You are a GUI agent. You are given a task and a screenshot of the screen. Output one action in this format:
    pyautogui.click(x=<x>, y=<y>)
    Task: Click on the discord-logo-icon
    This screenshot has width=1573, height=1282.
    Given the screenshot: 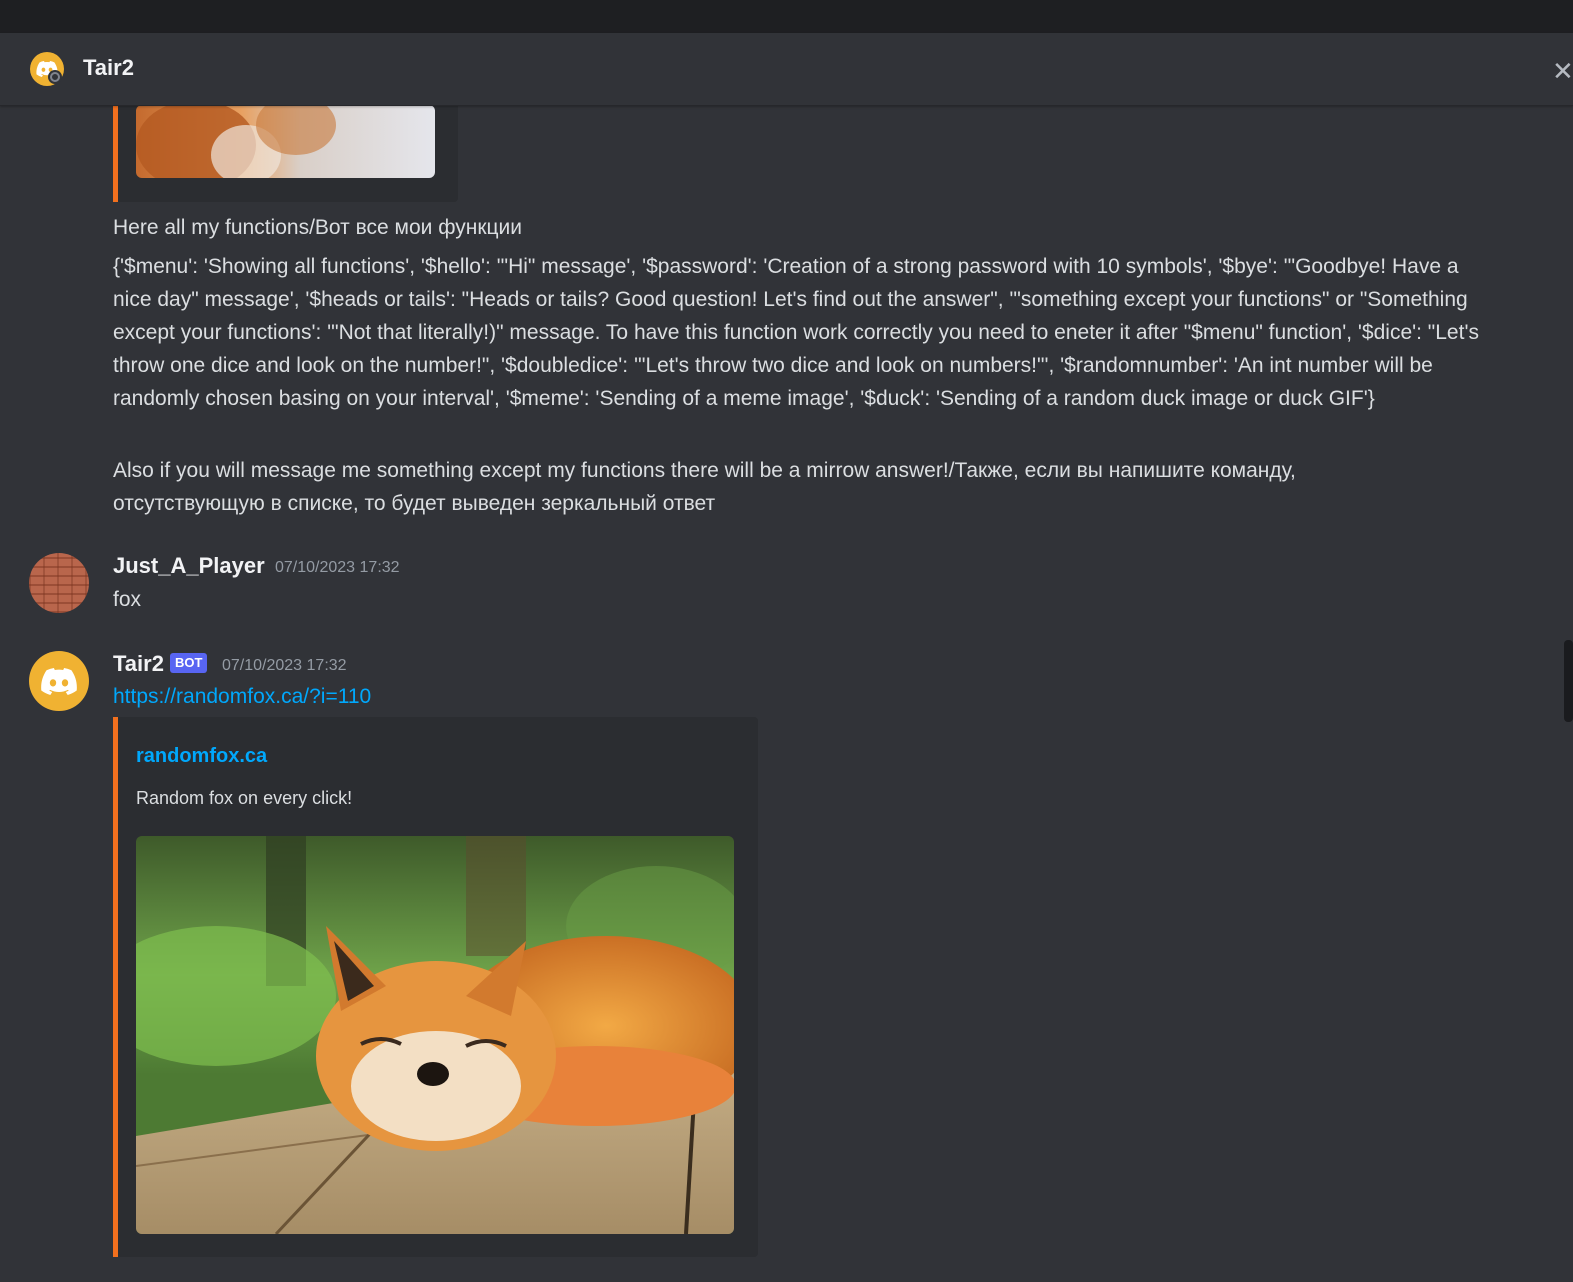 What is the action you would take?
    pyautogui.click(x=59, y=681)
    